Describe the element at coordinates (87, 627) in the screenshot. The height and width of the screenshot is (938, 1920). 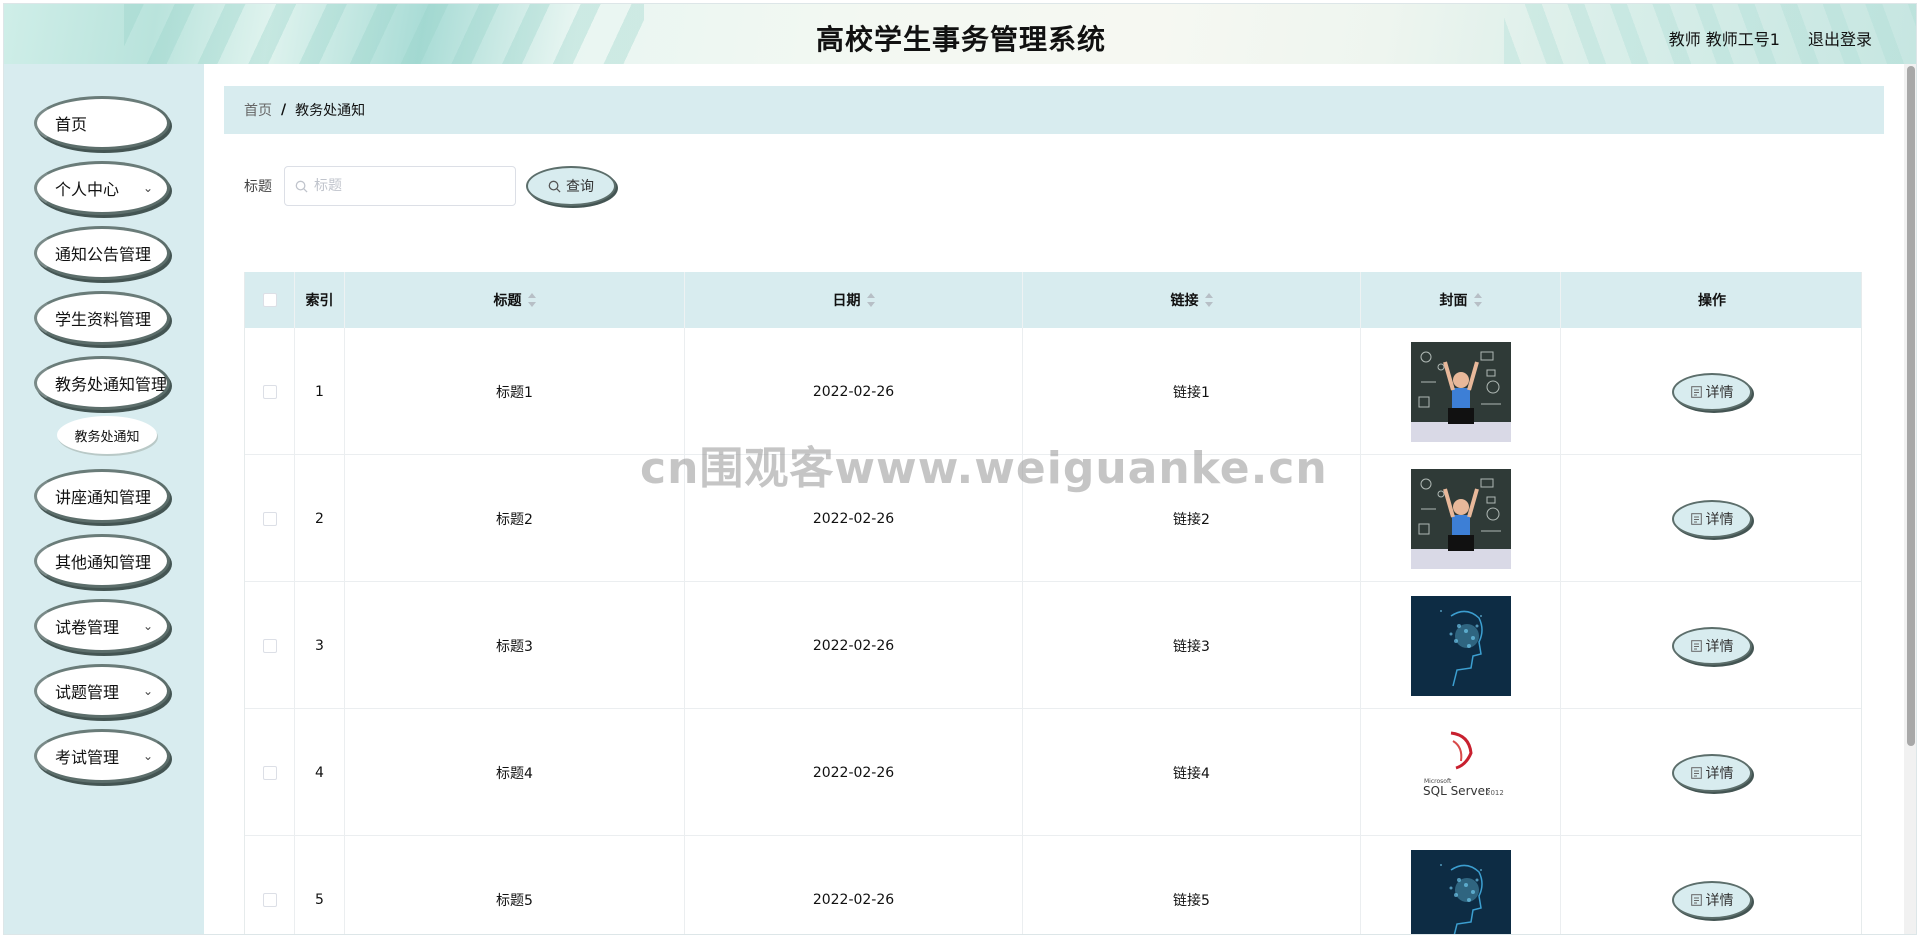
I see `sidebar-item-label: 试卷管理` at that location.